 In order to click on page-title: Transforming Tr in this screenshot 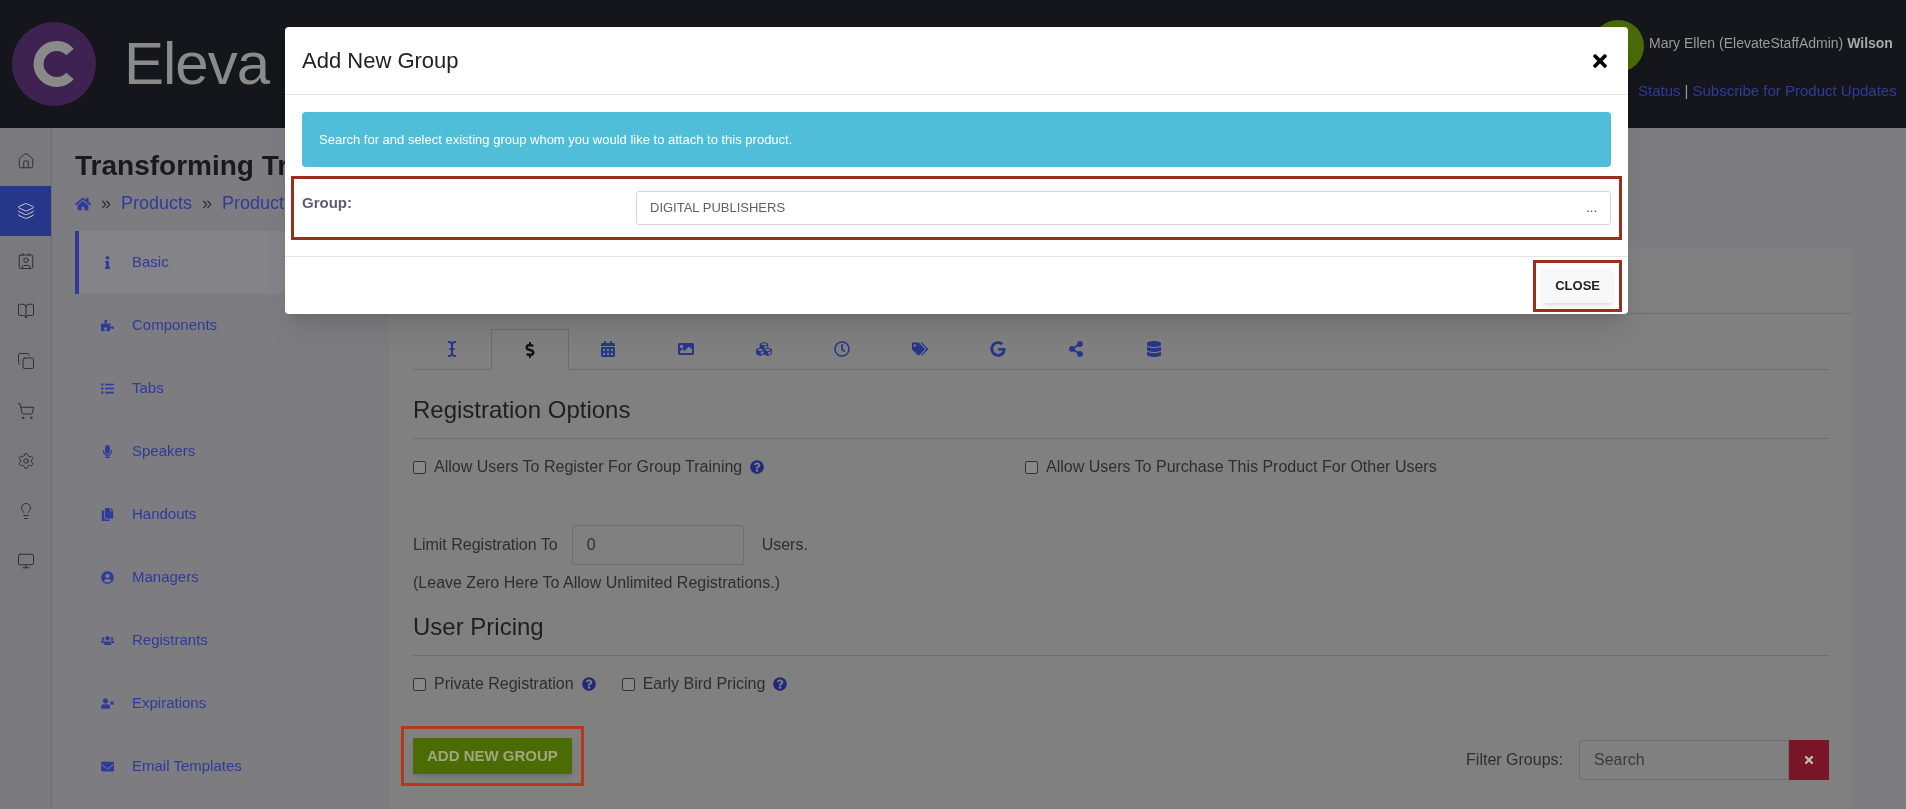, I will do `click(182, 166)`.